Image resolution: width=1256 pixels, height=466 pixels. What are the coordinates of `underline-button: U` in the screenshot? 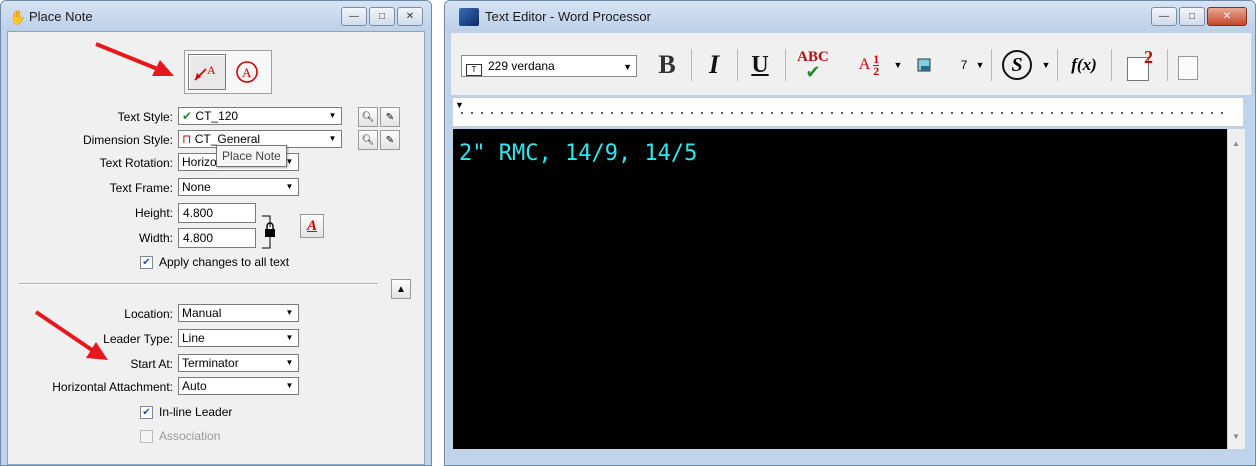 It's located at (760, 65).